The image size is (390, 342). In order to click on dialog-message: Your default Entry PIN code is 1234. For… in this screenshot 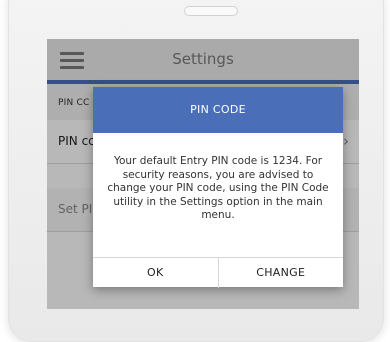, I will do `click(218, 188)`.